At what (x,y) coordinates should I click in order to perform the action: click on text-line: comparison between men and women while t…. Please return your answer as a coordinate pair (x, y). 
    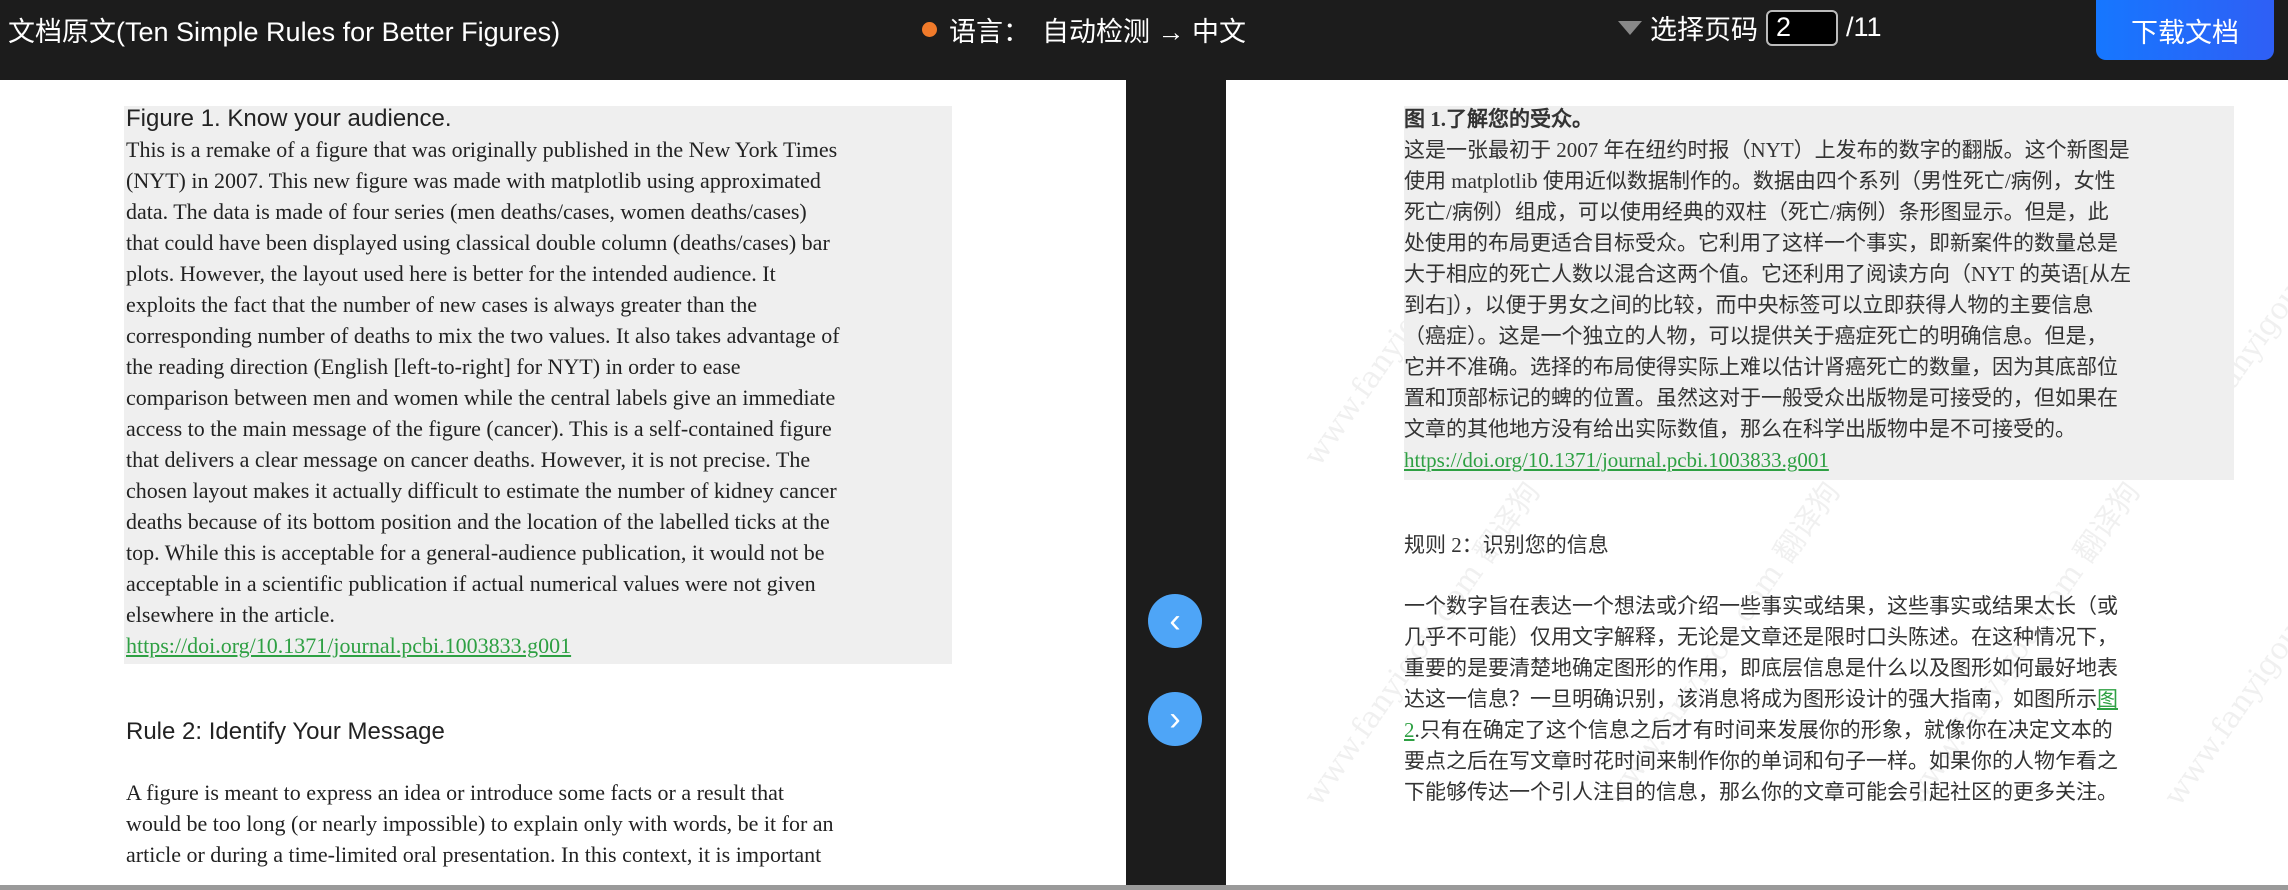
    Looking at the image, I should click on (481, 397).